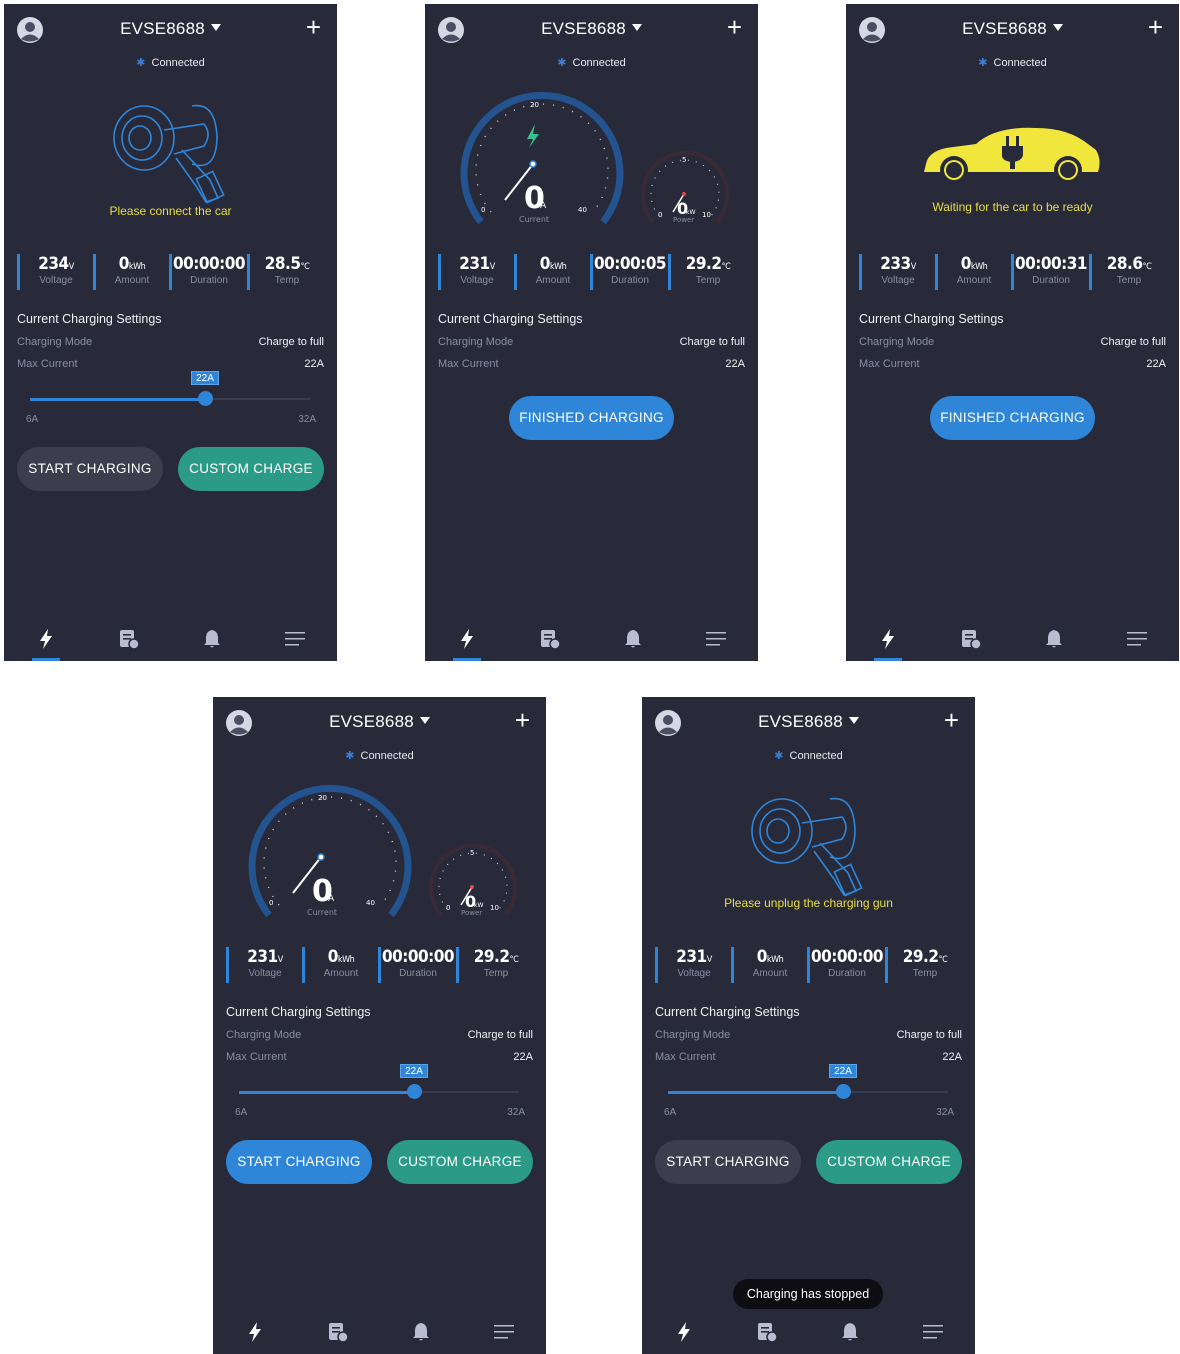 Image resolution: width=1180 pixels, height=1354 pixels. I want to click on gauges: 0 20 40 0 A Current 0 5 10 0 kW Power, so click(382, 850).